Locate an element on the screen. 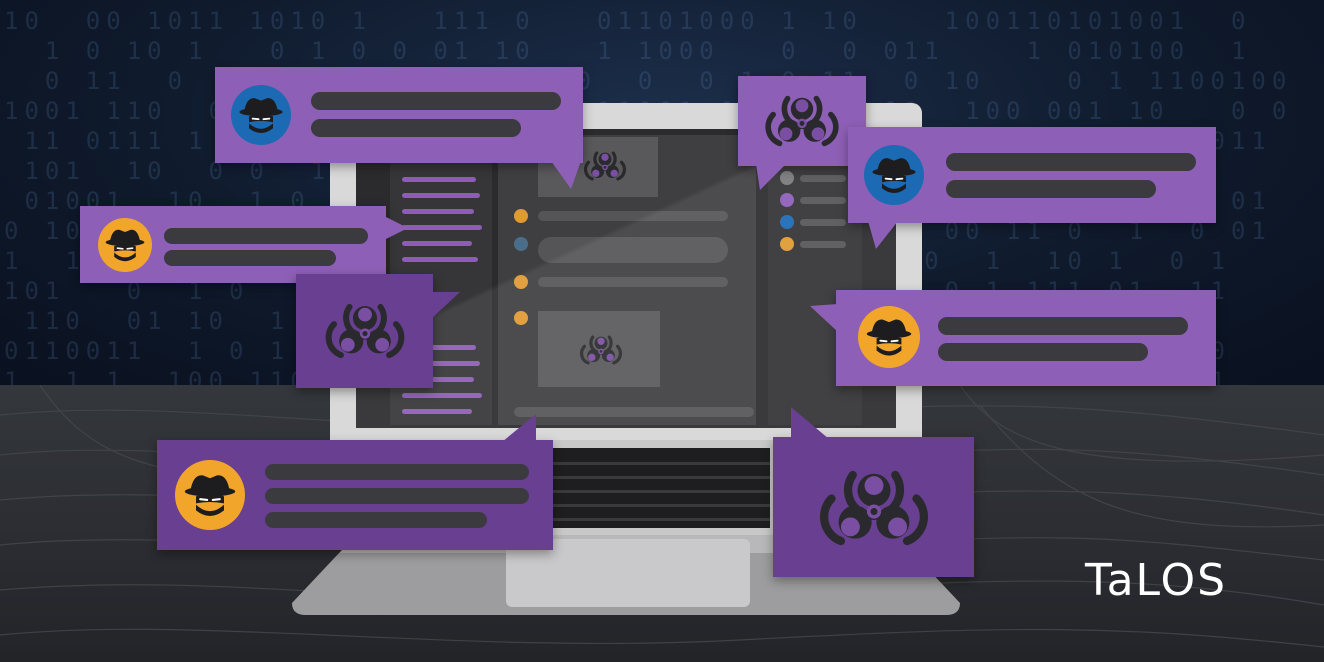  laptop-keyboard is located at coordinates (645, 488).